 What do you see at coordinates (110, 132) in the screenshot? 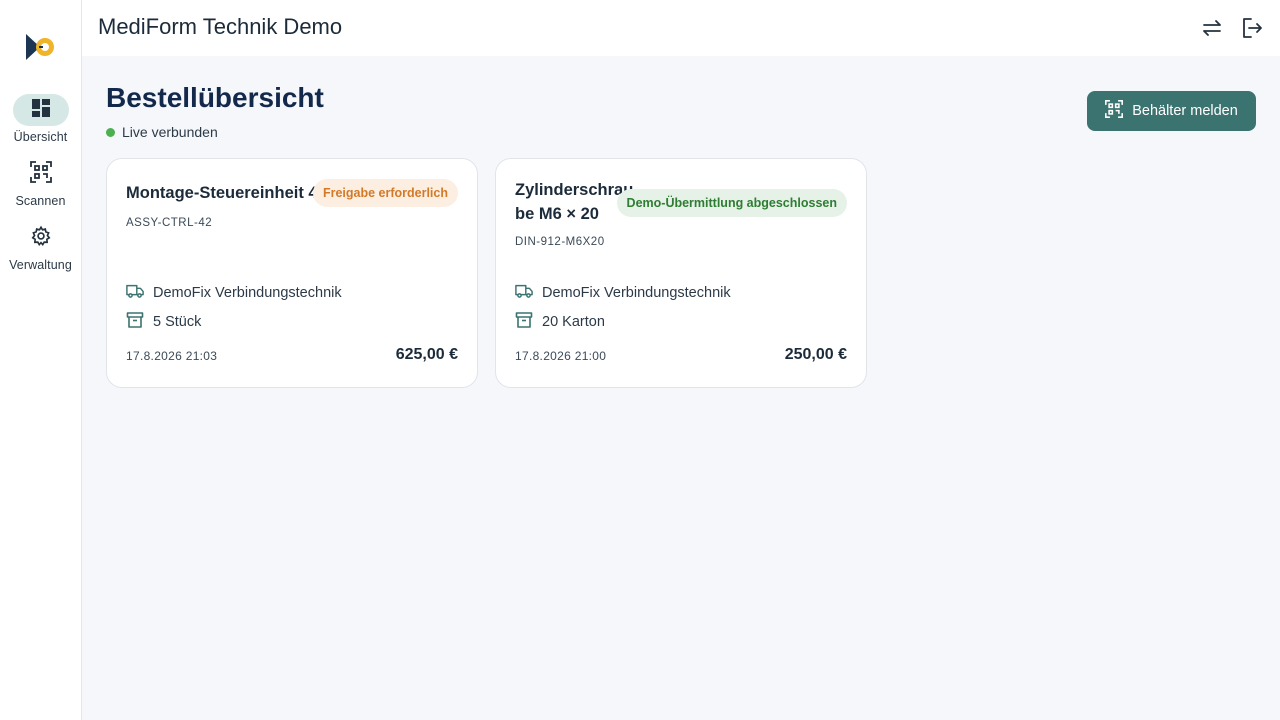
I see `status-dot-icon` at bounding box center [110, 132].